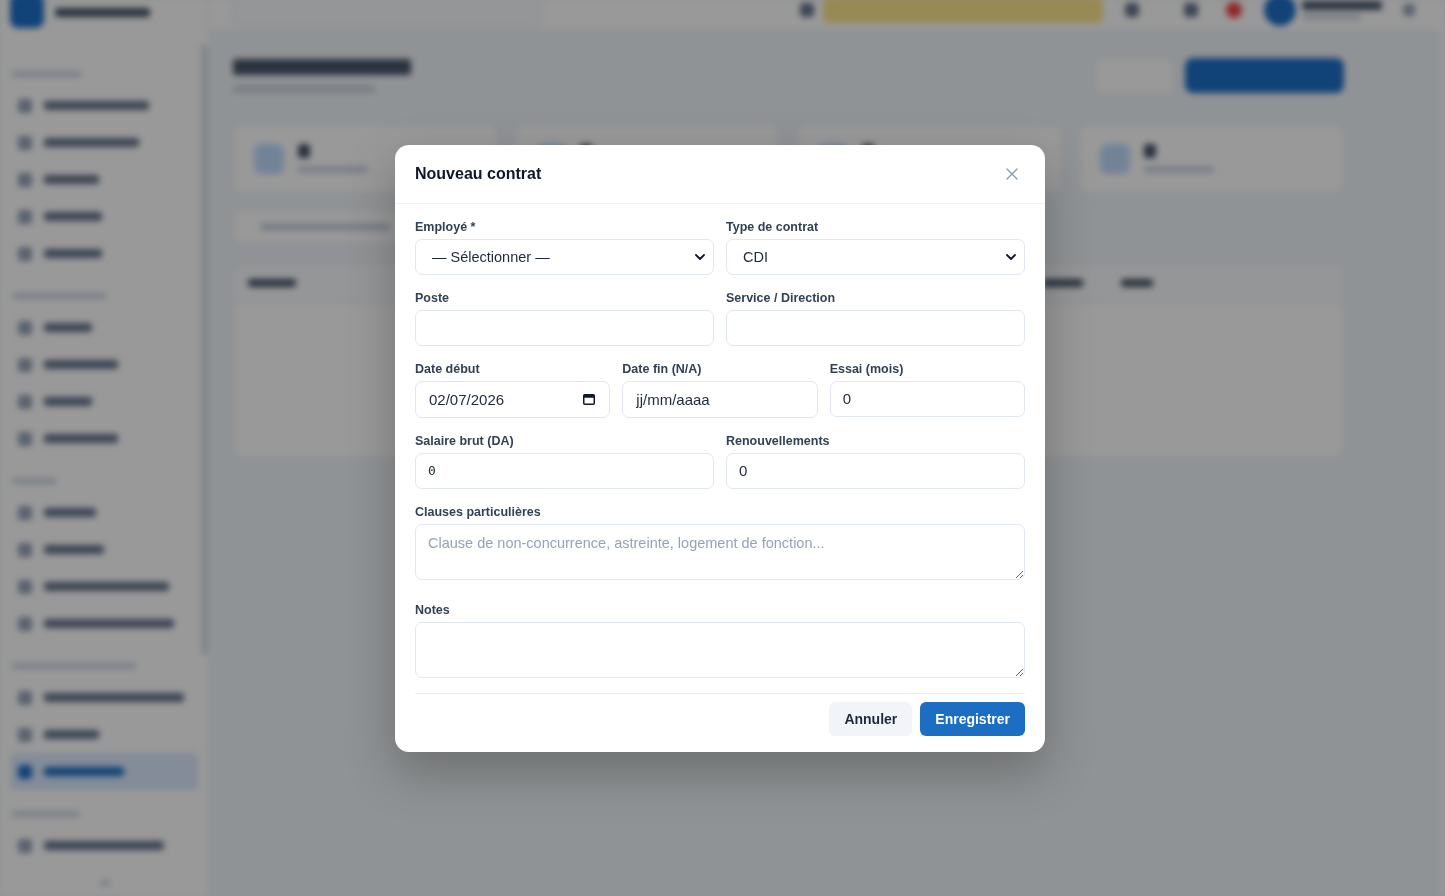  What do you see at coordinates (465, 440) in the screenshot?
I see `field-label: Salaire brut (DA)` at bounding box center [465, 440].